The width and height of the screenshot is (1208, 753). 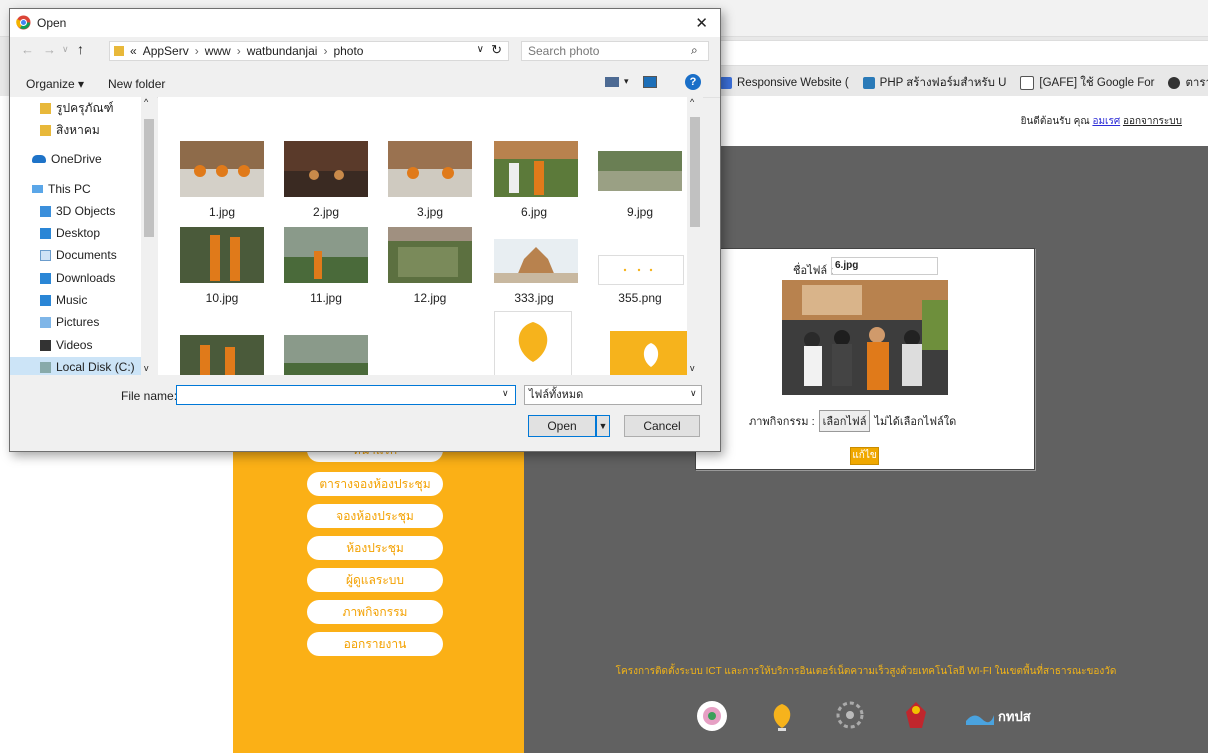 I want to click on file-name: 333.jpg, so click(x=534, y=298).